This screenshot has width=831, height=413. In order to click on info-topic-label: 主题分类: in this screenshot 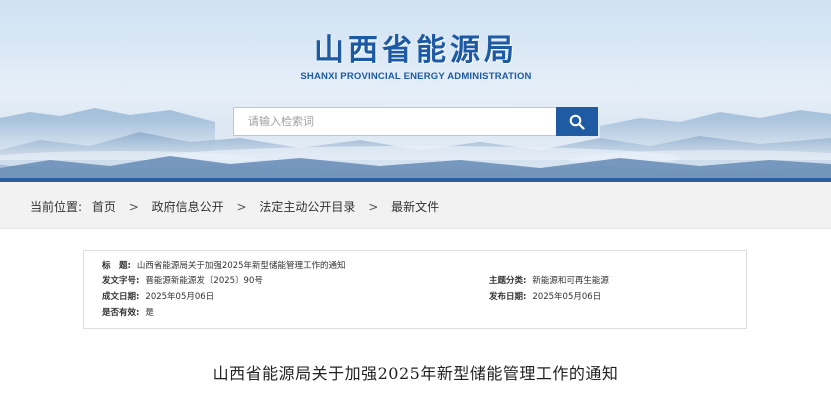, I will do `click(508, 281)`.